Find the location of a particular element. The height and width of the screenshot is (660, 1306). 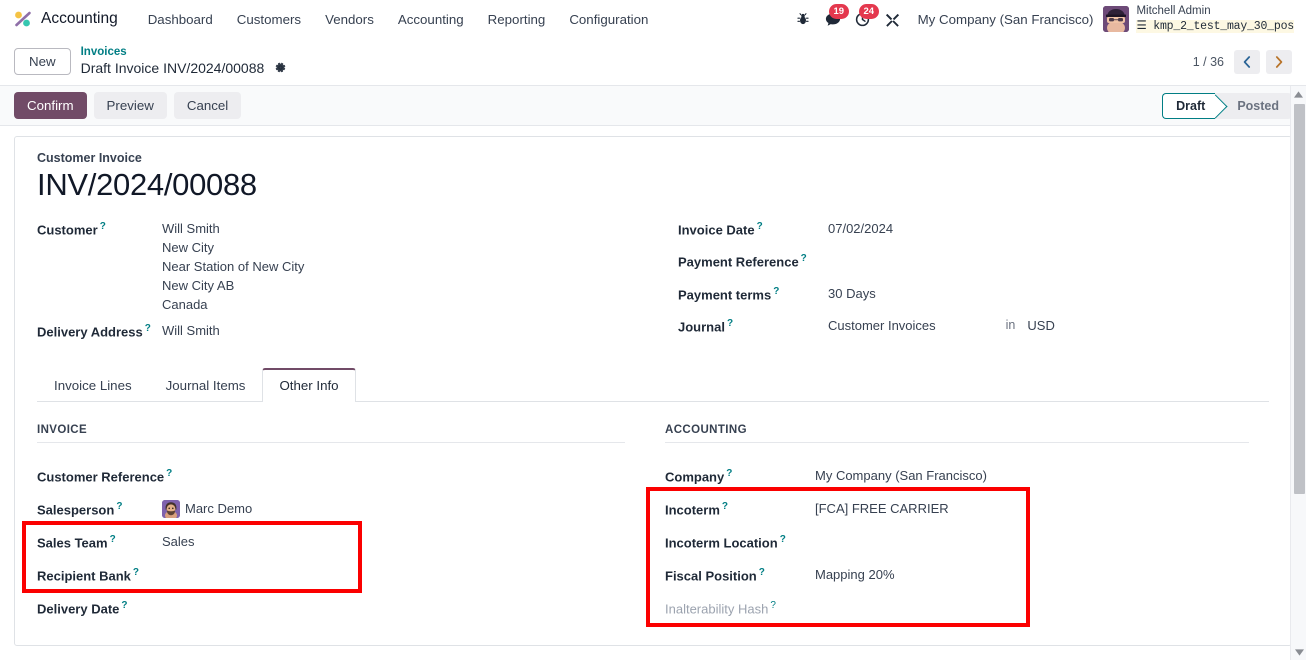

menu-item-customers: Customers is located at coordinates (269, 19).